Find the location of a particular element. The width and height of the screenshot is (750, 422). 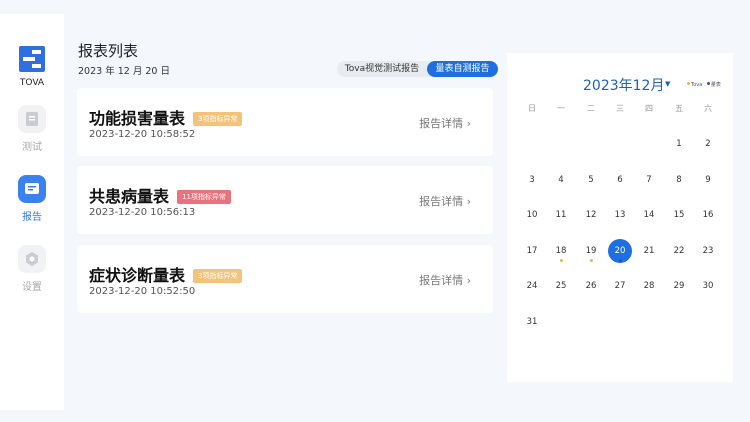

weekday-label: 五 is located at coordinates (679, 108).